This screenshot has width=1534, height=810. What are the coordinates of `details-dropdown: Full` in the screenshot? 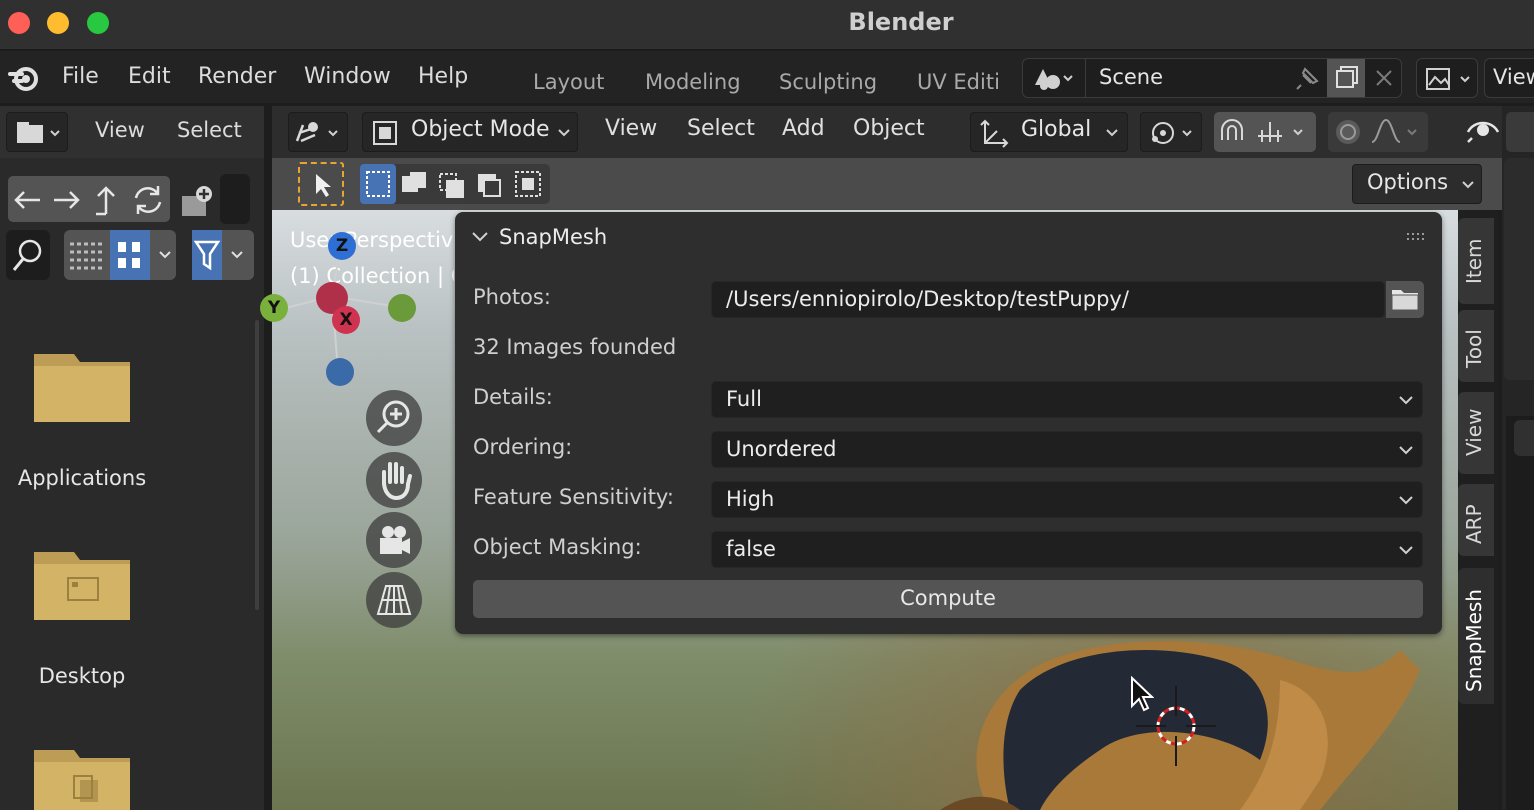 It's located at (1067, 399).